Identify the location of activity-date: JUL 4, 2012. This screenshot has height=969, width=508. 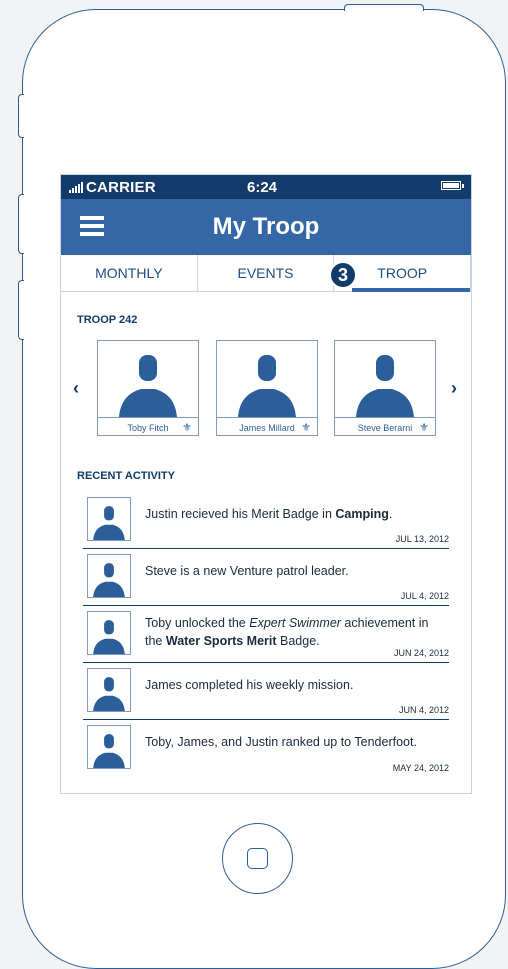
(424, 596).